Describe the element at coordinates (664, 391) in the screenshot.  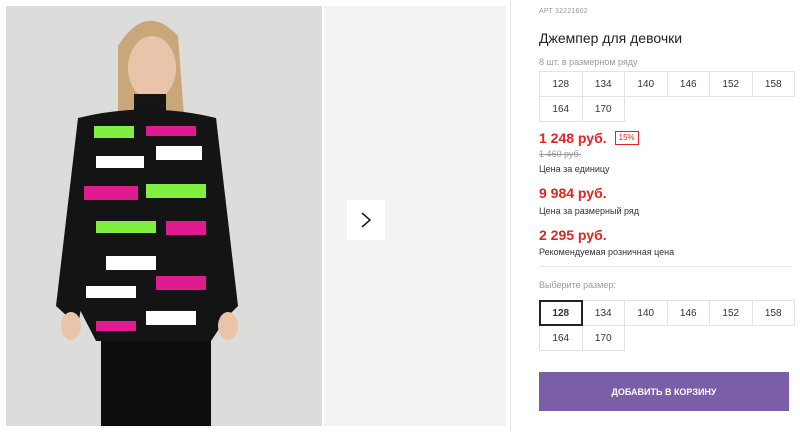
I see `add-to-cart-button: ДОБАВИТЬ В КОРЗИНУ` at that location.